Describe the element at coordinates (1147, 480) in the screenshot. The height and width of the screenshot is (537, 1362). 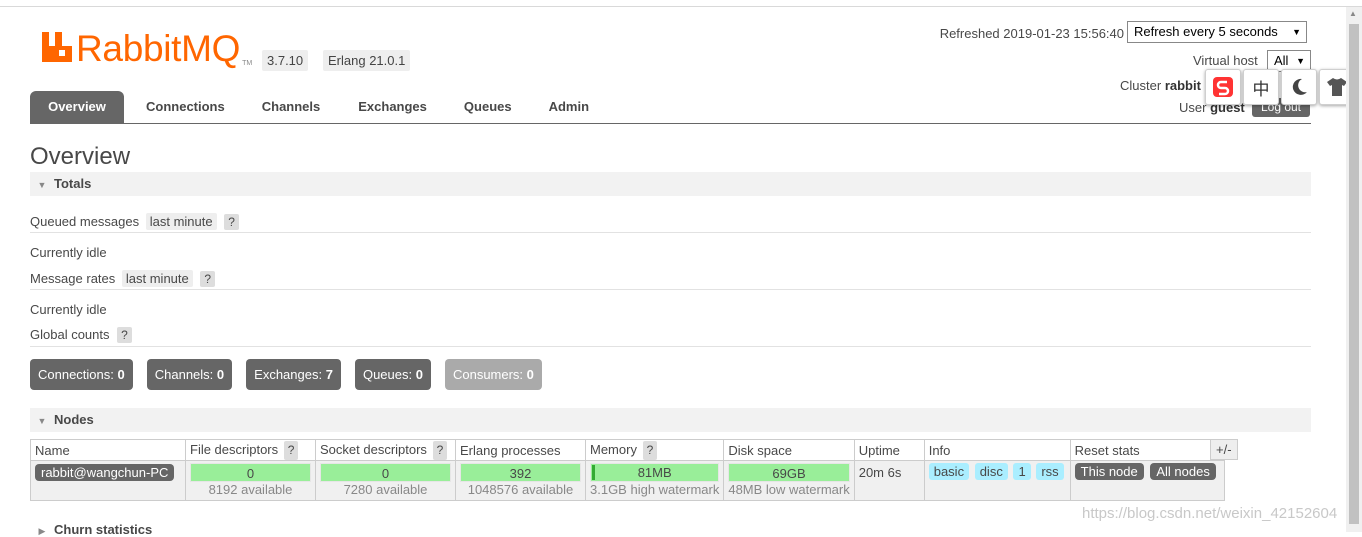
I see `reset-stats-cell: This node All nodes` at that location.